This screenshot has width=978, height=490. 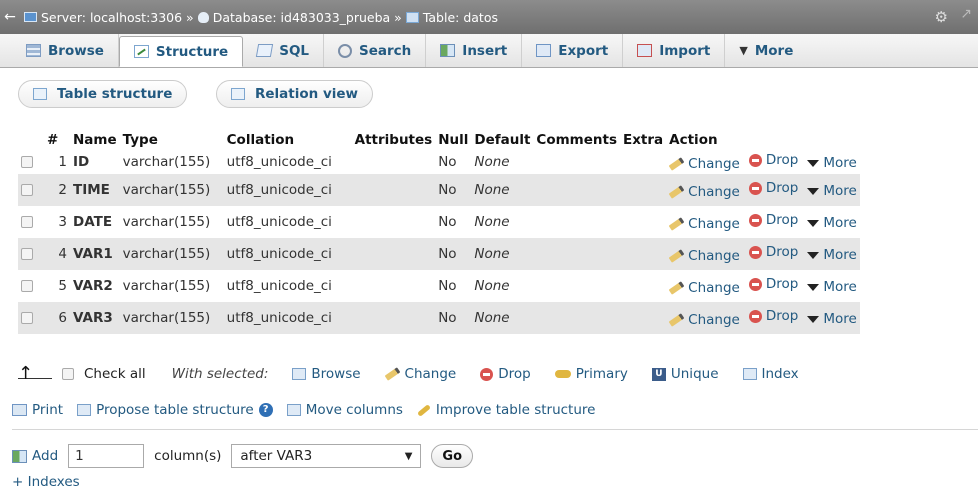 I want to click on add-column-row: Add column(s) after VAR3 ▼ Go, so click(x=243, y=456).